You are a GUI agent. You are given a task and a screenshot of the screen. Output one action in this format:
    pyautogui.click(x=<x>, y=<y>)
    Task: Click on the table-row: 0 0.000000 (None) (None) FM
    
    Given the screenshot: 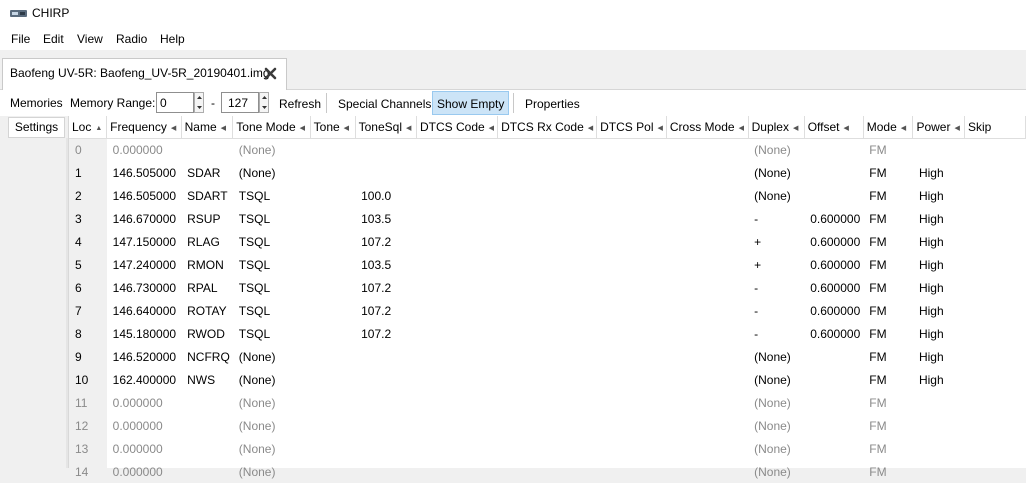 What is the action you would take?
    pyautogui.click(x=547, y=149)
    